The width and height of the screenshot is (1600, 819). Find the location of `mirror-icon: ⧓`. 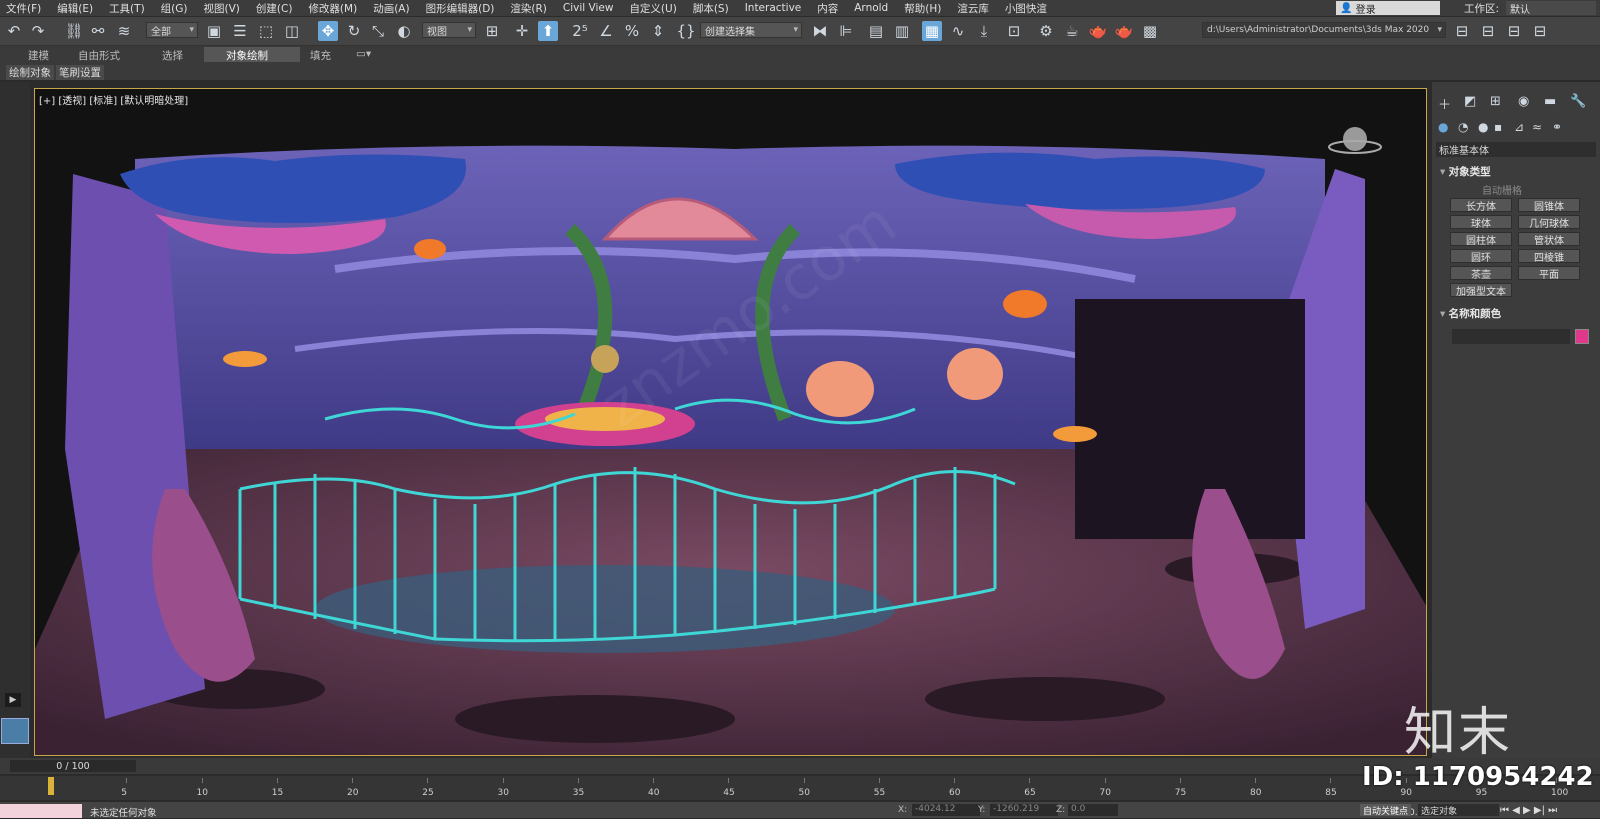

mirror-icon: ⧓ is located at coordinates (820, 31).